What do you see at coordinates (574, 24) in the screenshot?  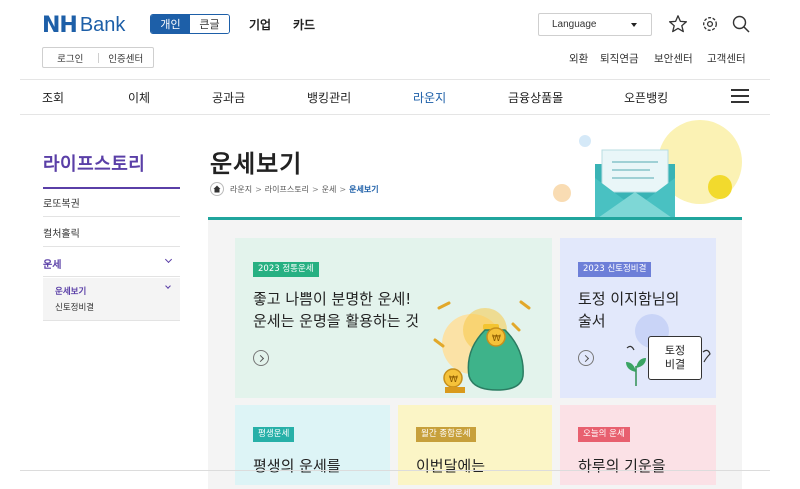 I see `language-select-label: Language` at bounding box center [574, 24].